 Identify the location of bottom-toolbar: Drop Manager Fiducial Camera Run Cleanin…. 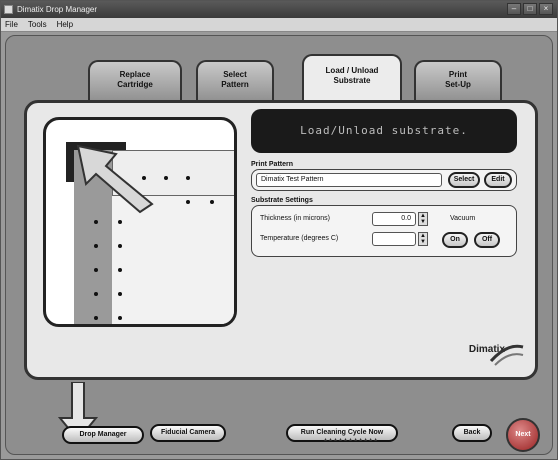
(279, 417).